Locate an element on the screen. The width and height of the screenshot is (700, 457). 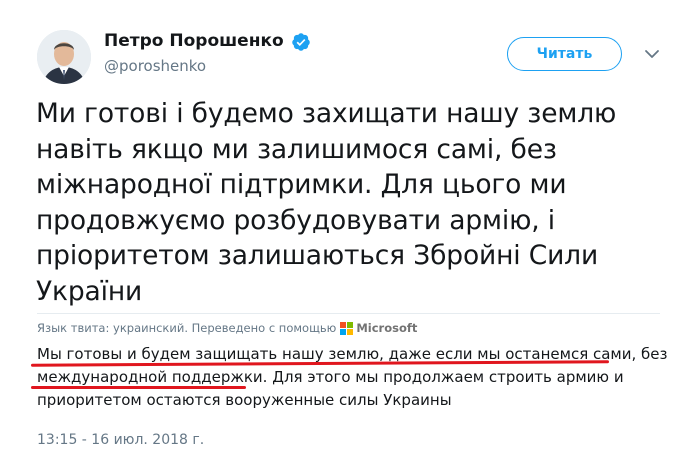
translated-line-rest: Для этого мы продолжаем строить армию и is located at coordinates (445, 377).